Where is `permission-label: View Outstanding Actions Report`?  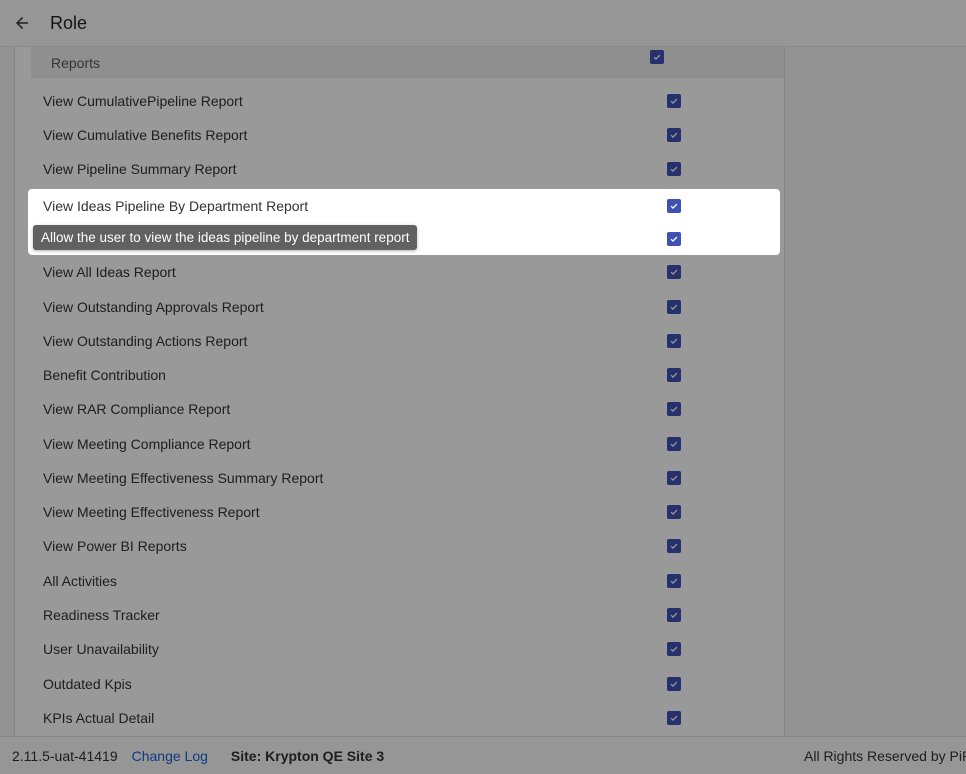 permission-label: View Outstanding Actions Report is located at coordinates (145, 341).